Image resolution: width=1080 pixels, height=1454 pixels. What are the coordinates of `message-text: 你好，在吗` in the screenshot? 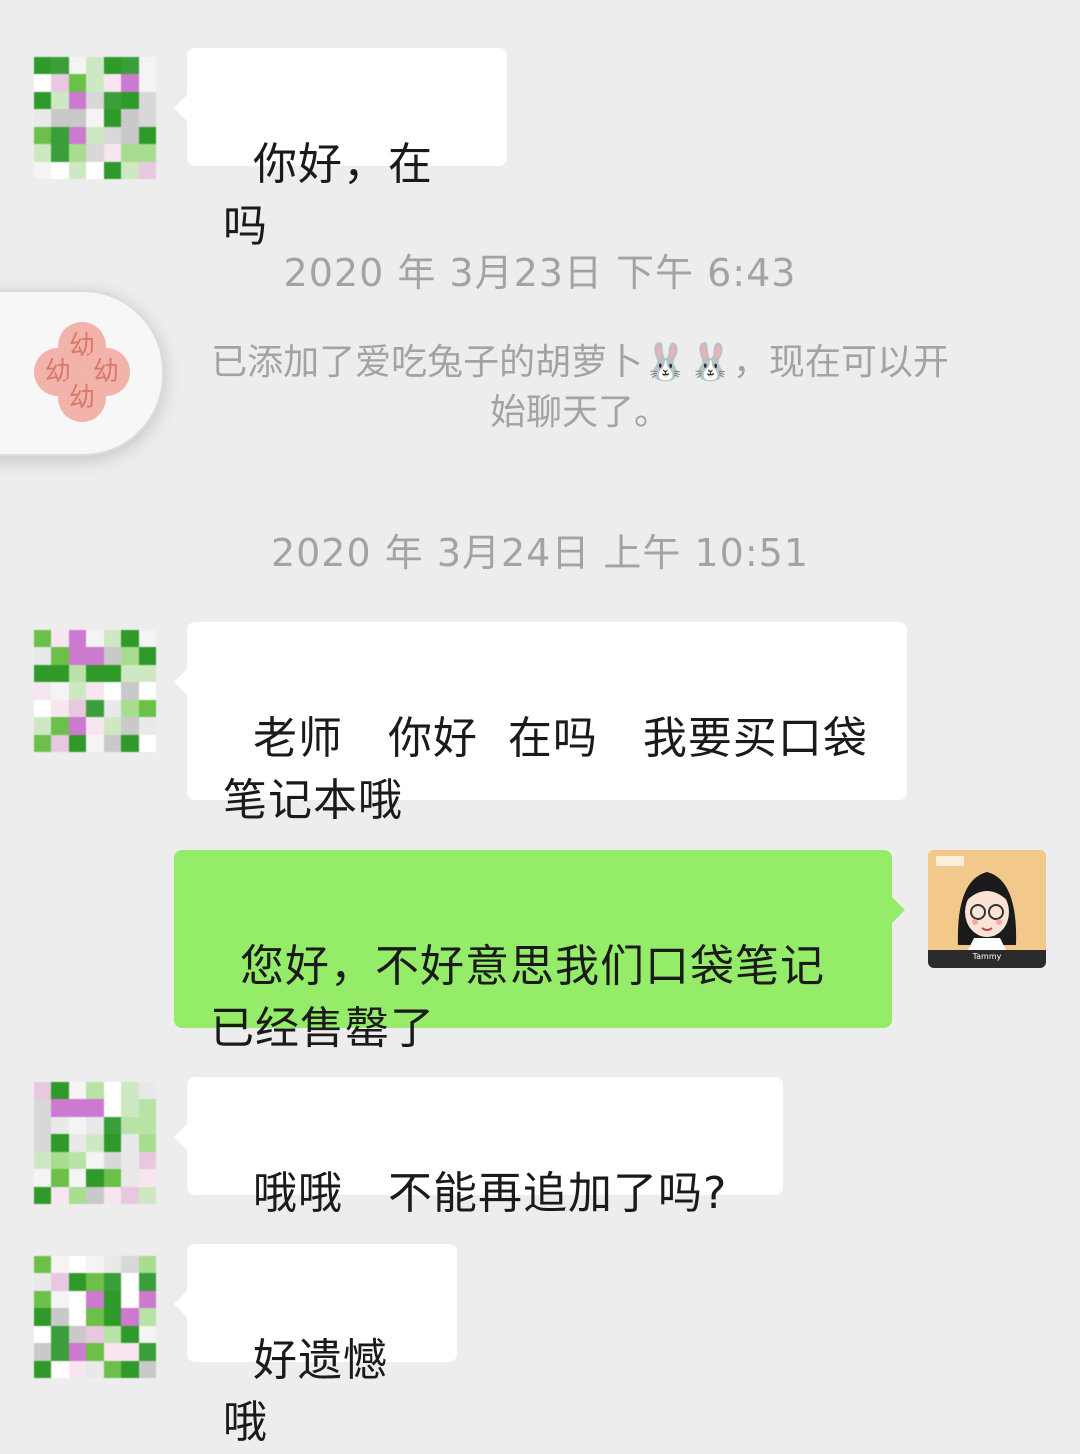 It's located at (328, 195).